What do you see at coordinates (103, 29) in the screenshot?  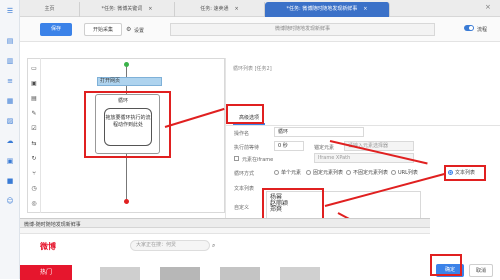 I see `start-collect-button: 开始采集` at bounding box center [103, 29].